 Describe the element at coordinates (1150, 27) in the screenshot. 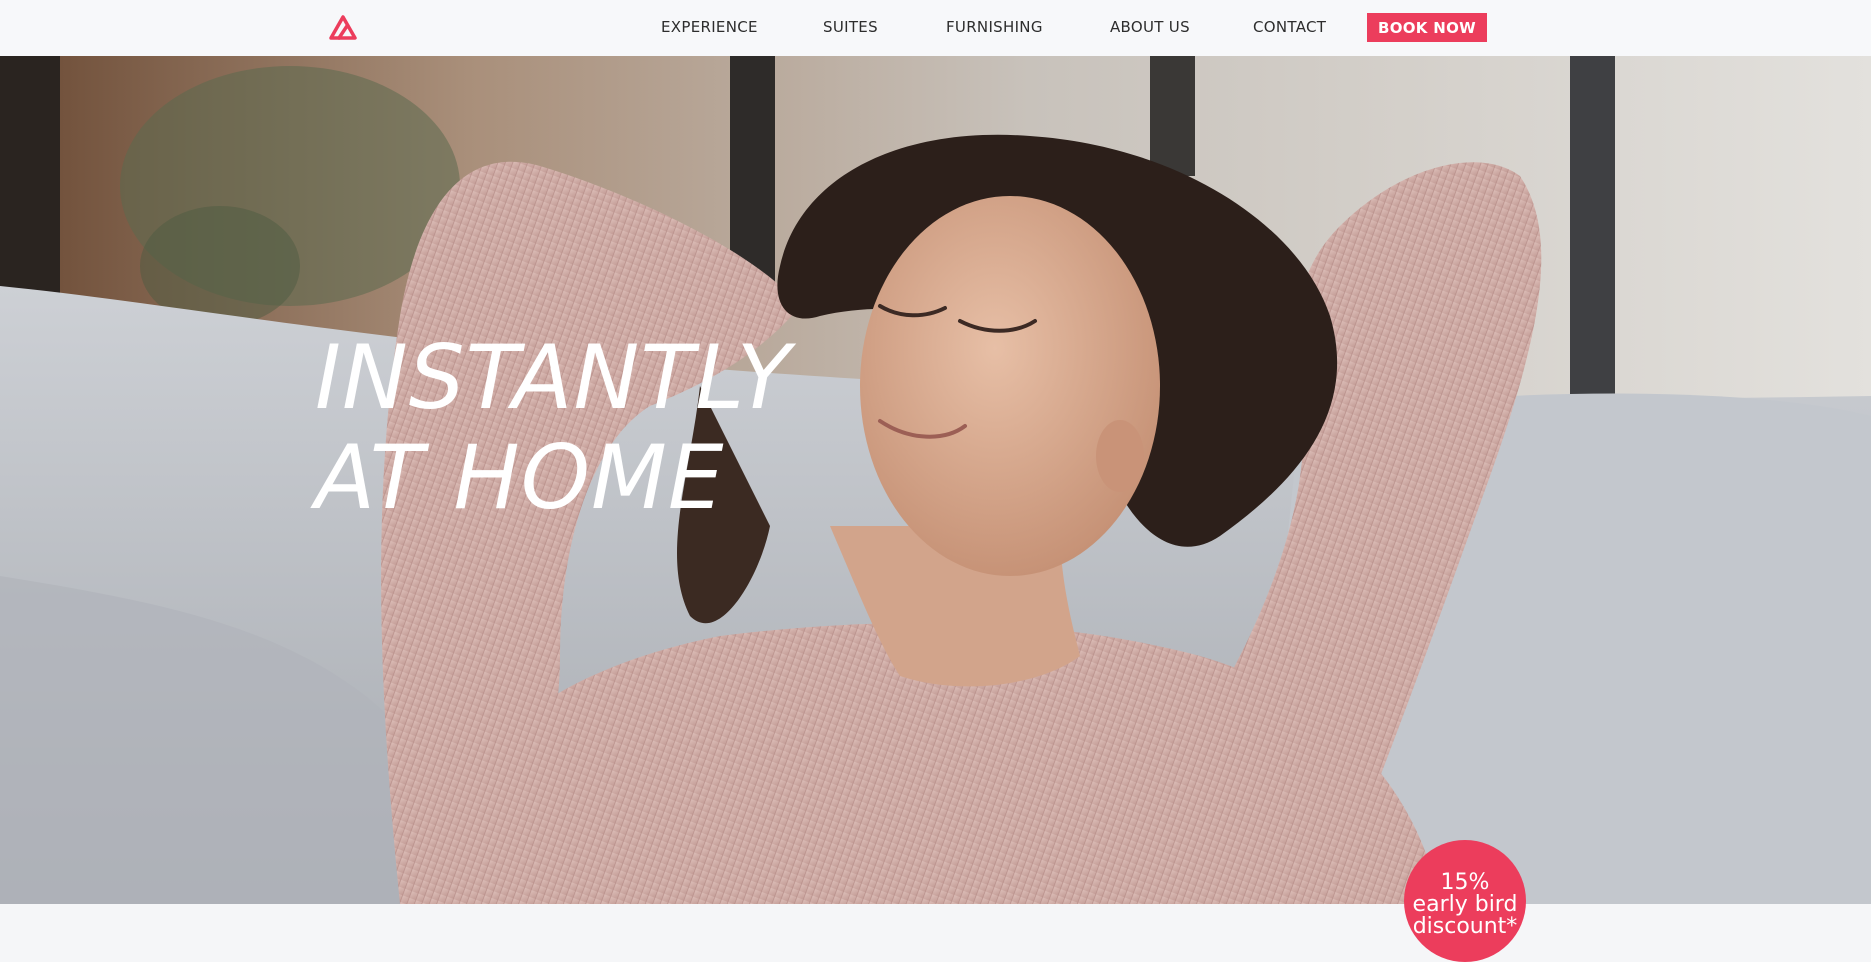

I see `nav-link-about-us: ABOUT US` at that location.